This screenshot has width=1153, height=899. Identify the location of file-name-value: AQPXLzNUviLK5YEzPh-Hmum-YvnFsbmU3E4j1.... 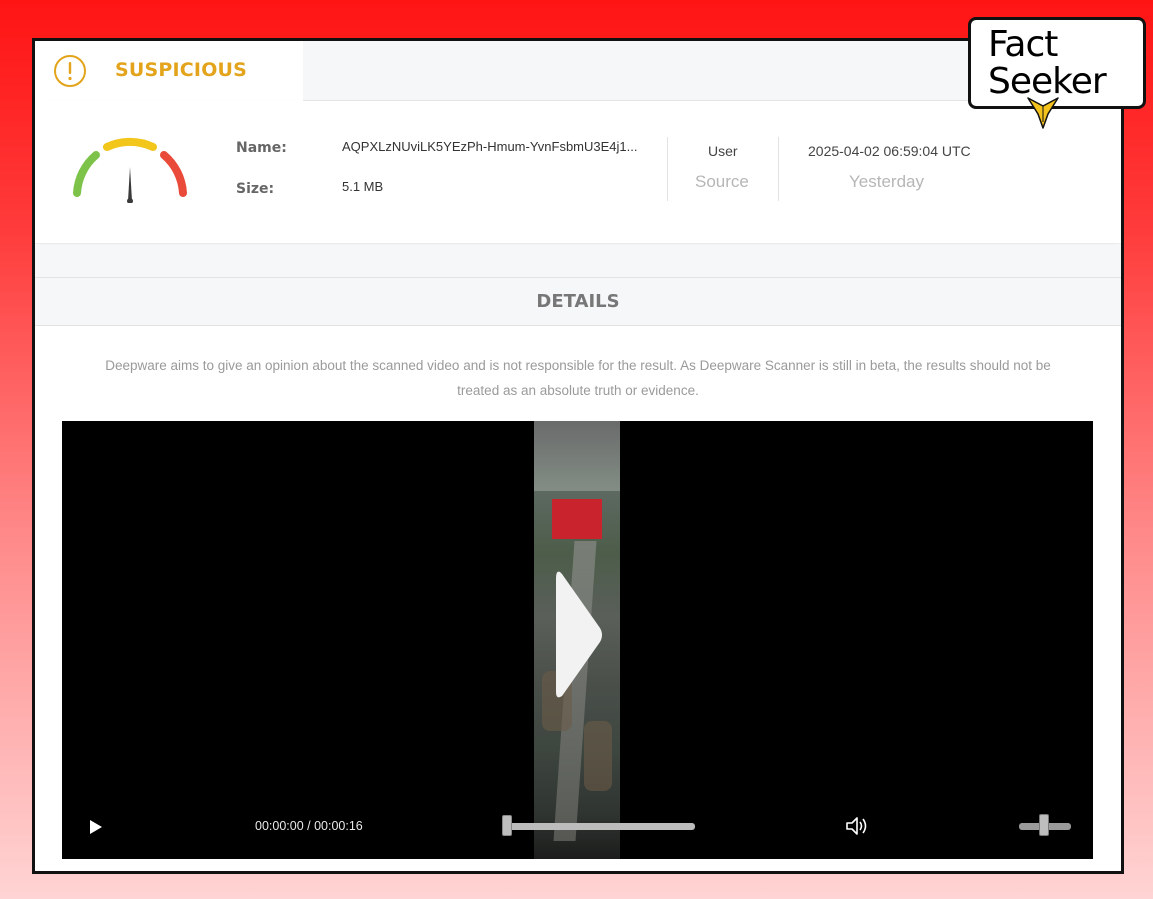
(490, 146).